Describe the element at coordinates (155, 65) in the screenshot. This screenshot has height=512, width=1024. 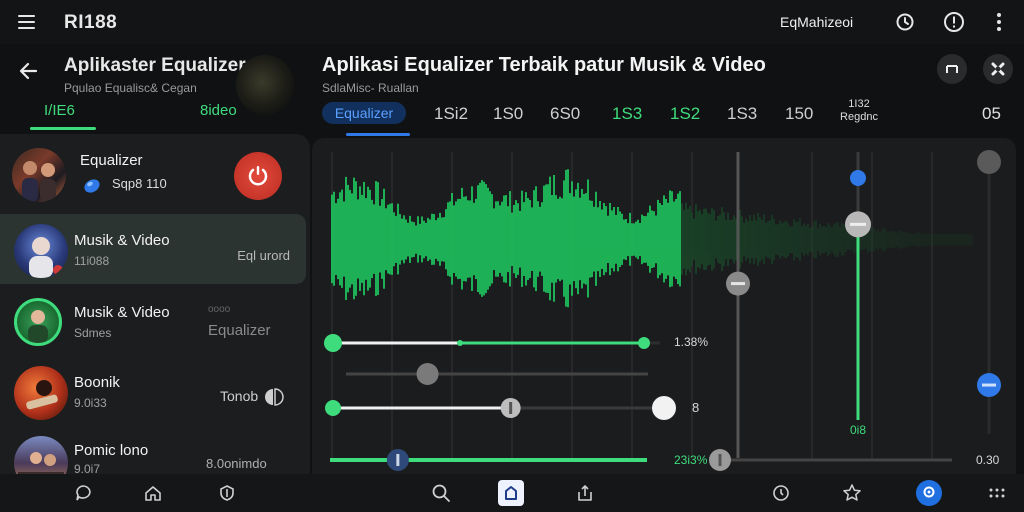
I see `left-panel-title: Aplikaster Equalizer` at that location.